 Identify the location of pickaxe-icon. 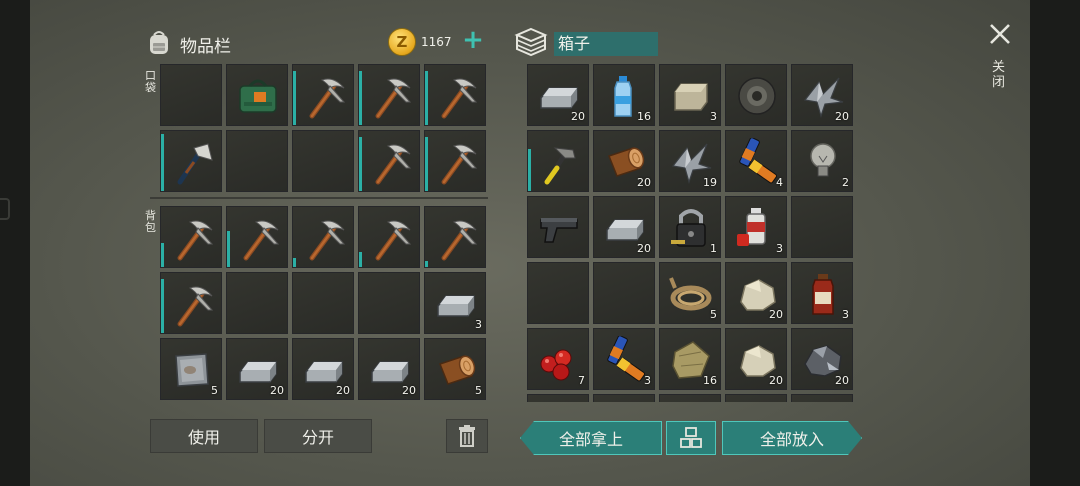
(459, 240).